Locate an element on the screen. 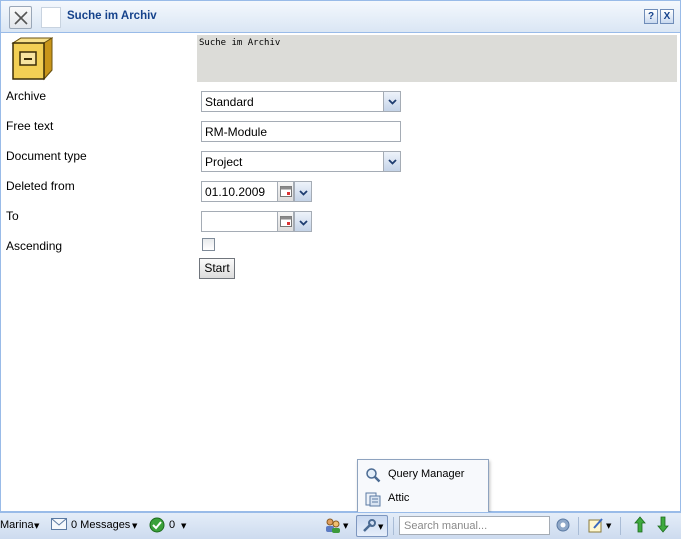  users-icon is located at coordinates (333, 525).